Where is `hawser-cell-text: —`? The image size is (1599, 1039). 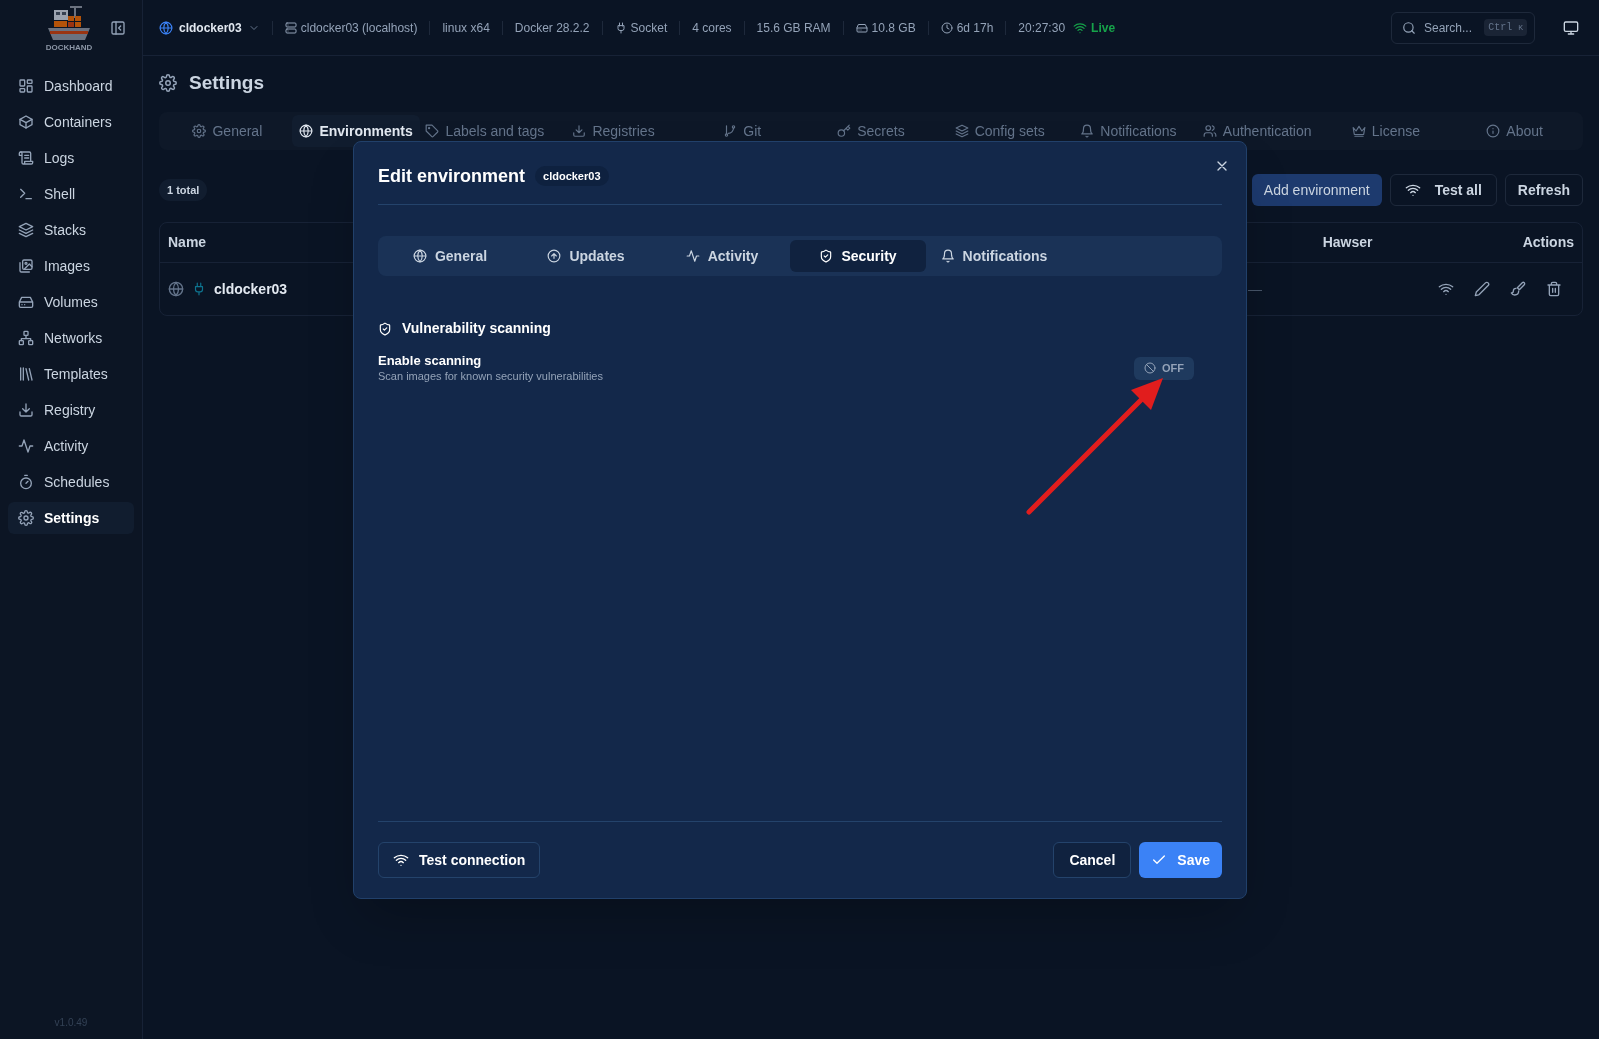 hawser-cell-text: — is located at coordinates (1255, 289).